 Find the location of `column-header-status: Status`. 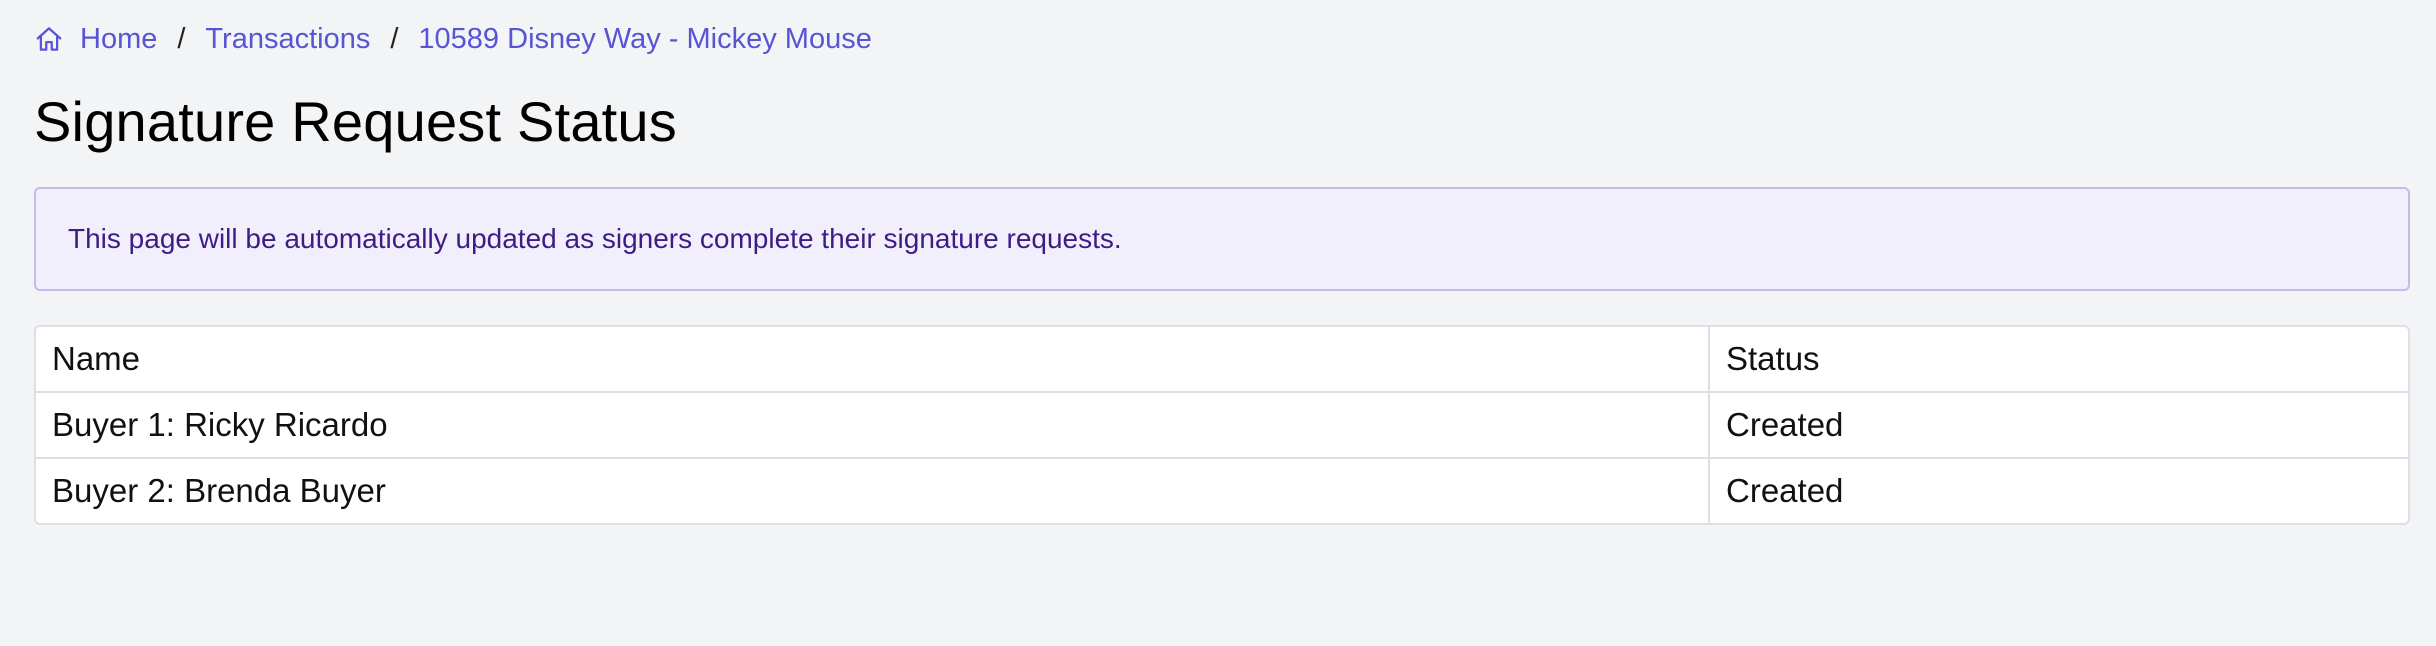

column-header-status: Status is located at coordinates (2059, 360).